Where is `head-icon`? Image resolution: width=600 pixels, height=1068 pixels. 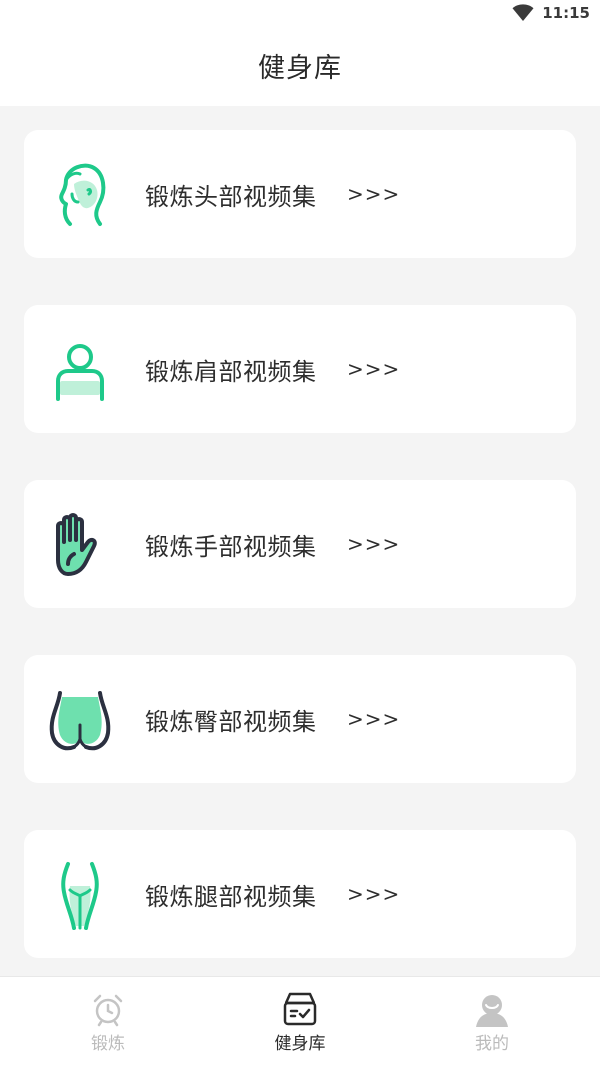 head-icon is located at coordinates (80, 196).